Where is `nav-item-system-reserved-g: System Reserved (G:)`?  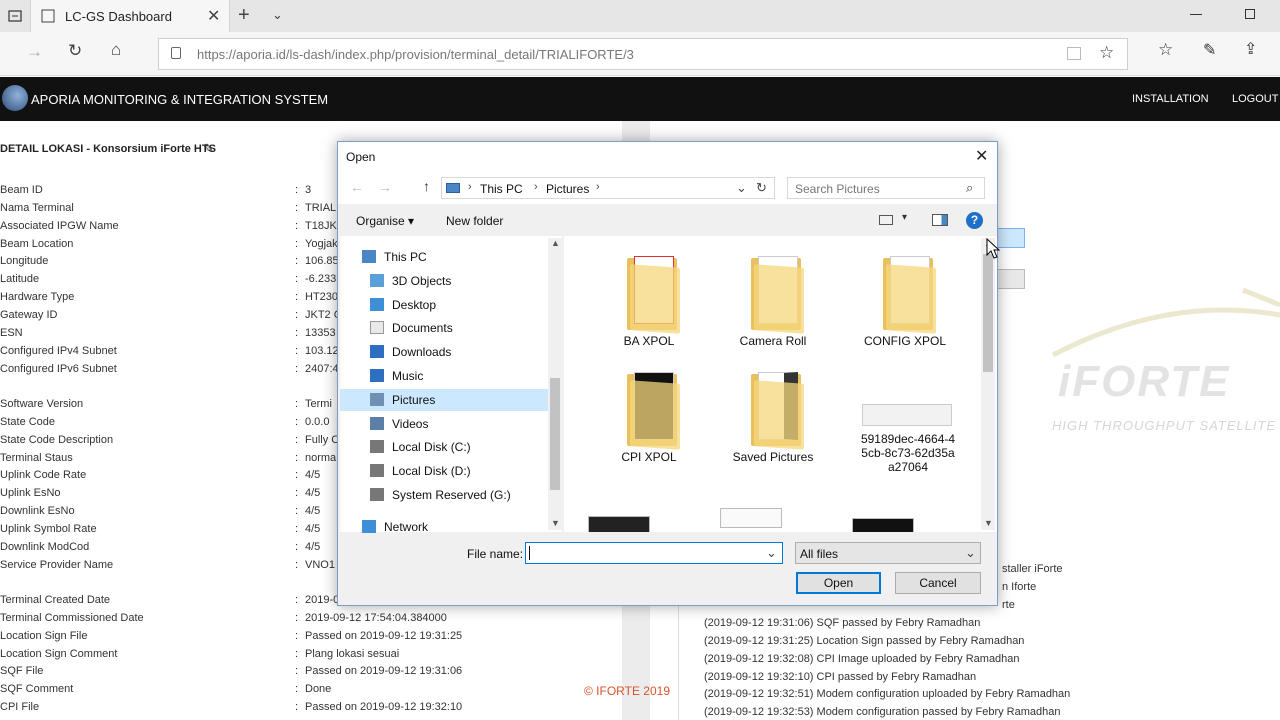
nav-item-system-reserved-g: System Reserved (G:) is located at coordinates (444, 495).